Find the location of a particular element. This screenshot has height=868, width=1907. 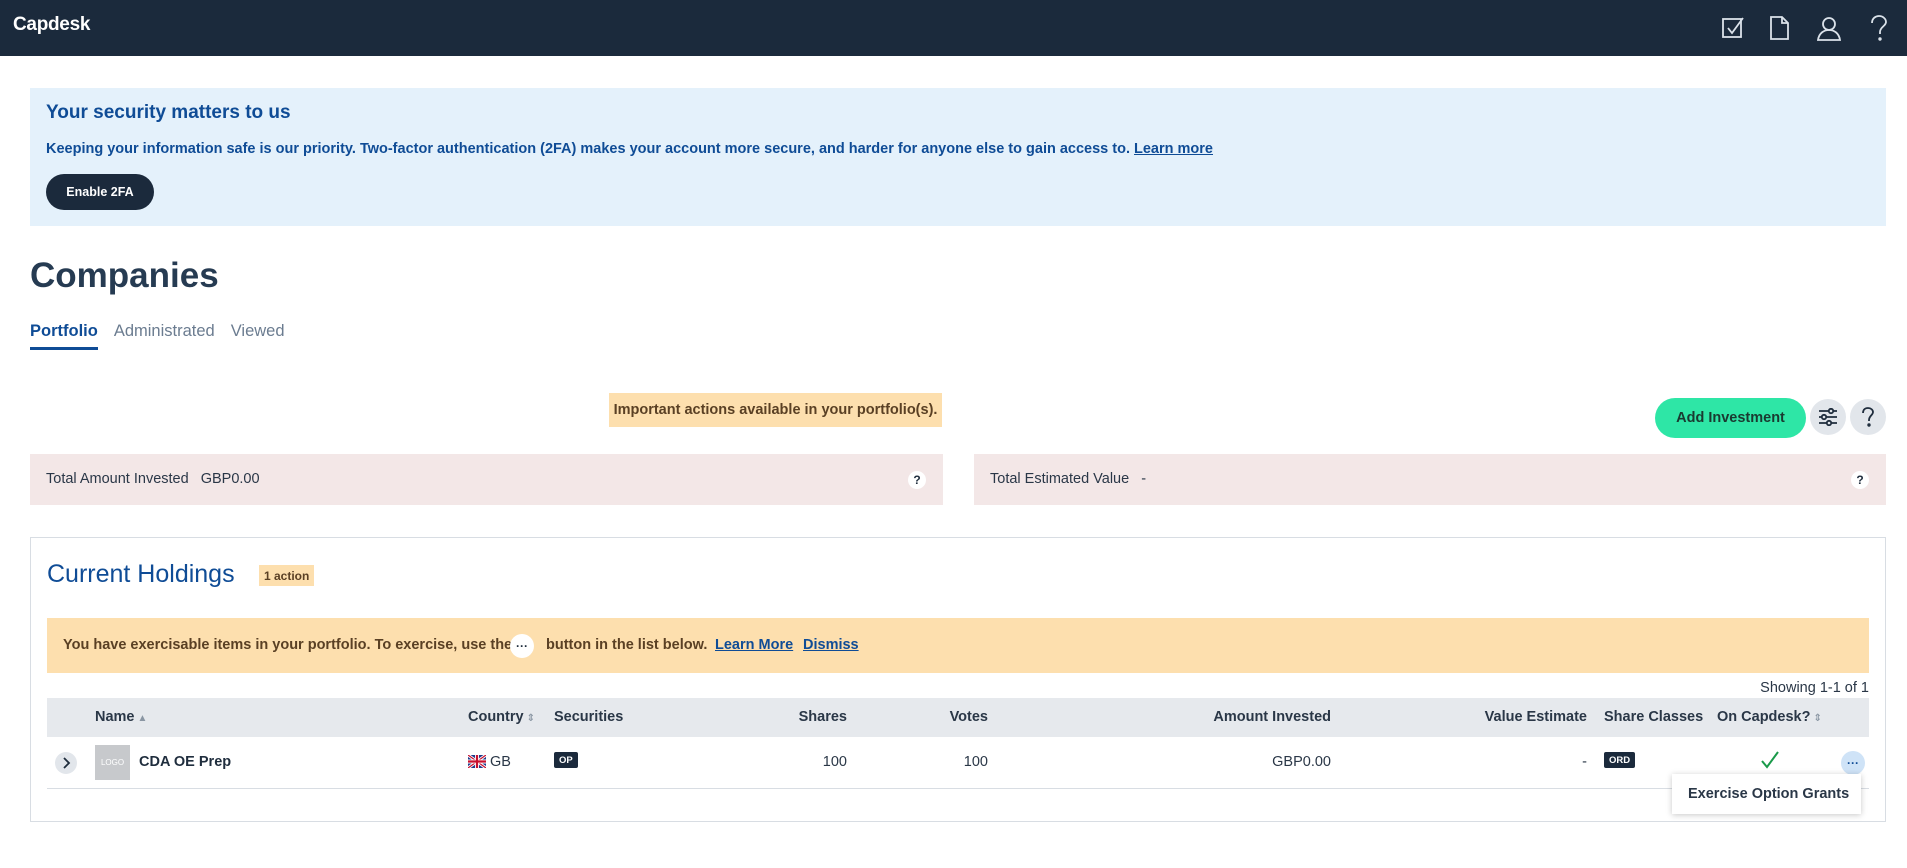

shares-cell: 100 is located at coordinates (834, 762).